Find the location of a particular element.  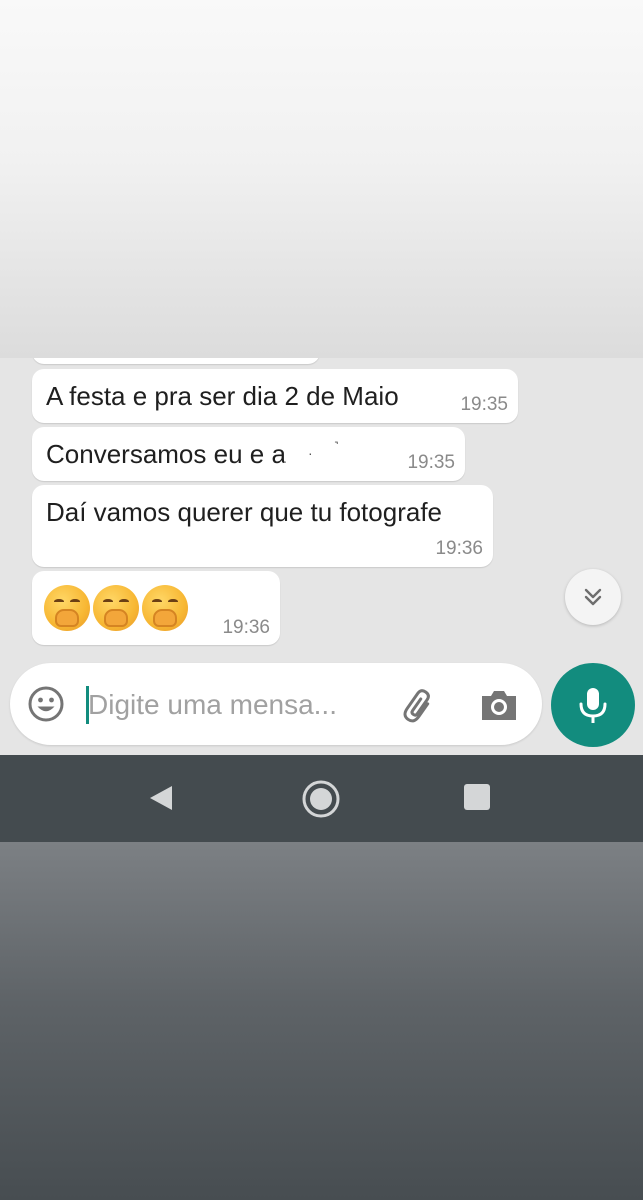

message-bubble: Daí vamos querer que tu fotografe 19:36 is located at coordinates (262, 526).